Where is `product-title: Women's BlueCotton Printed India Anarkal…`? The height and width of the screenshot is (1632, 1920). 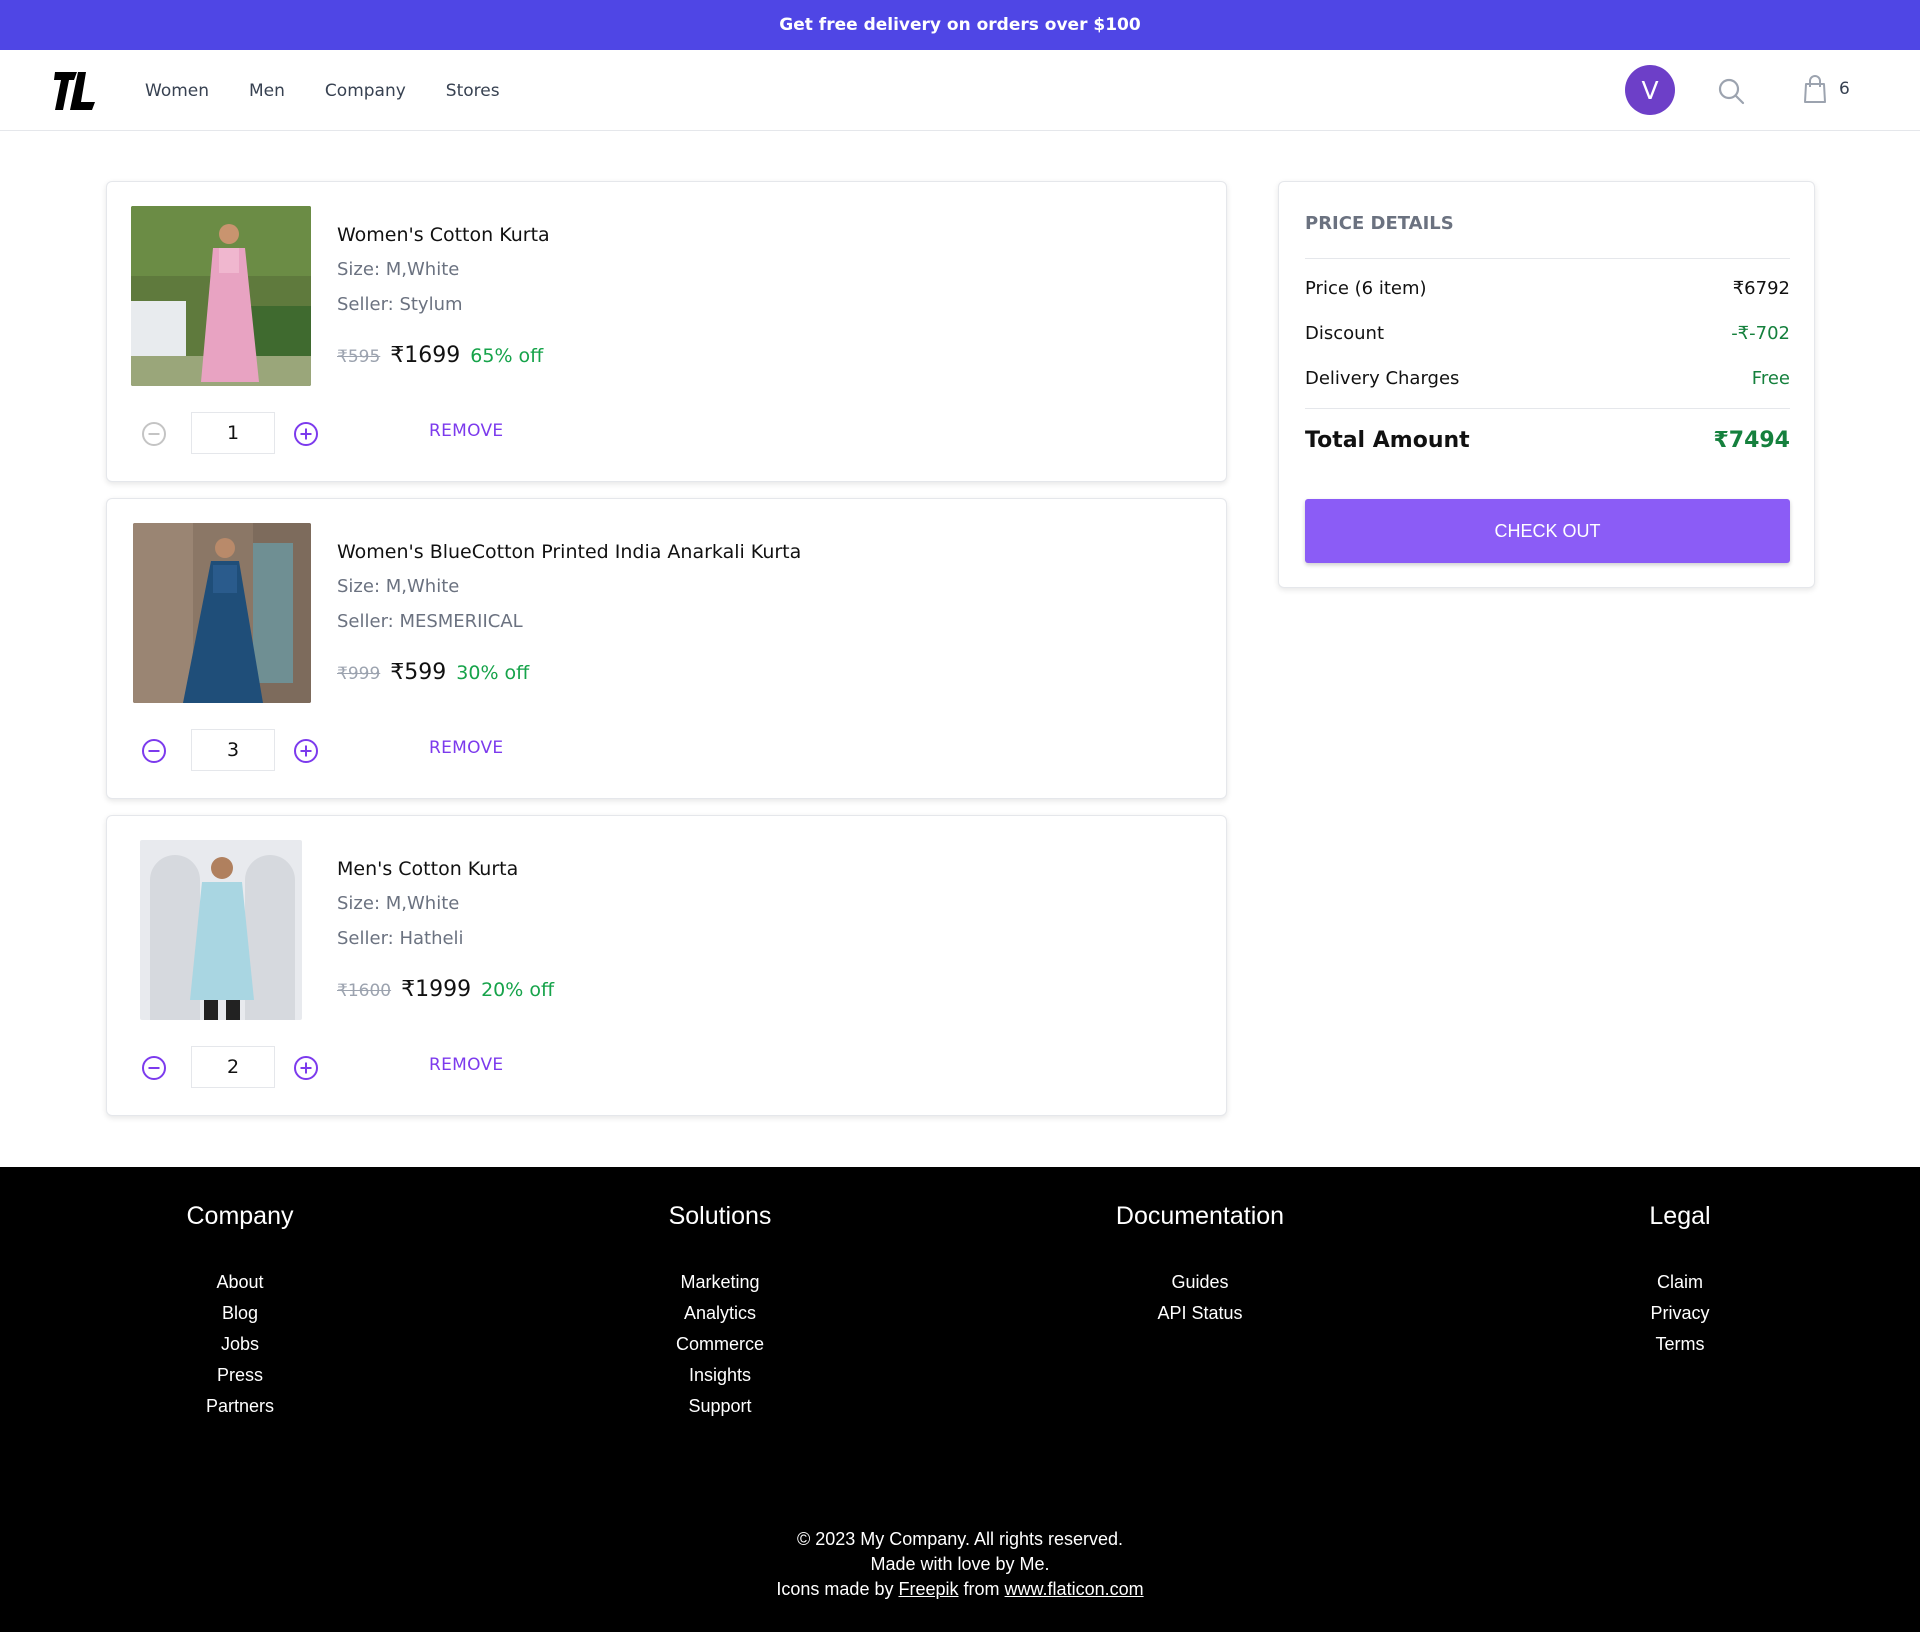
product-title: Women's BlueCotton Printed India Anarkal… is located at coordinates (569, 552).